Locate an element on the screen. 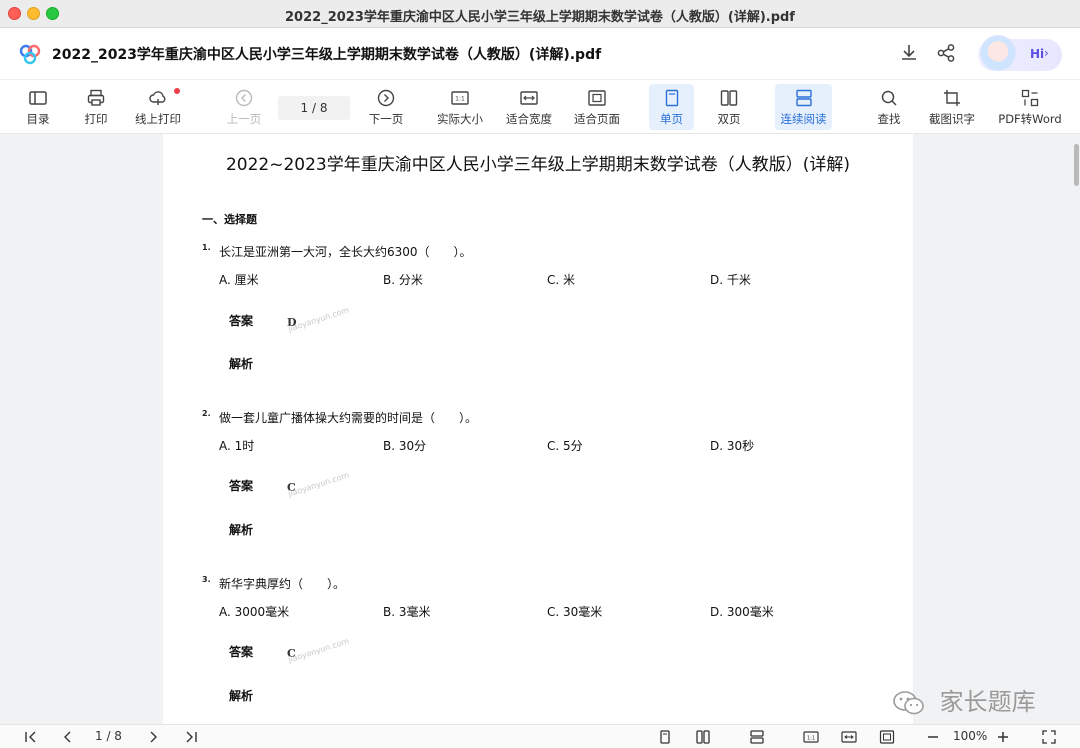 The width and height of the screenshot is (1080, 748). next-page-icon is located at coordinates (153, 737).